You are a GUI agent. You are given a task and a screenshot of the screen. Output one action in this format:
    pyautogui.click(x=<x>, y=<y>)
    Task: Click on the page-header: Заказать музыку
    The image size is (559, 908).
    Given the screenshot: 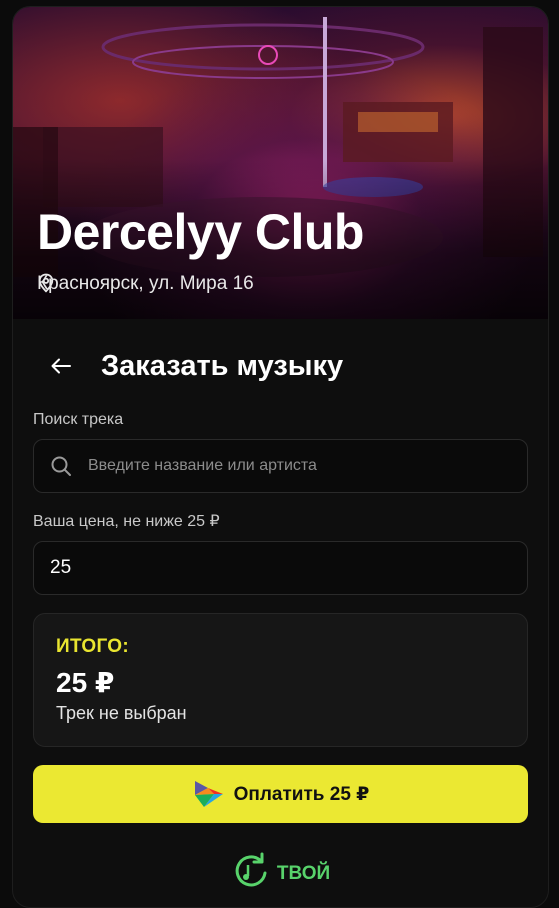 What is the action you would take?
    pyautogui.click(x=280, y=366)
    